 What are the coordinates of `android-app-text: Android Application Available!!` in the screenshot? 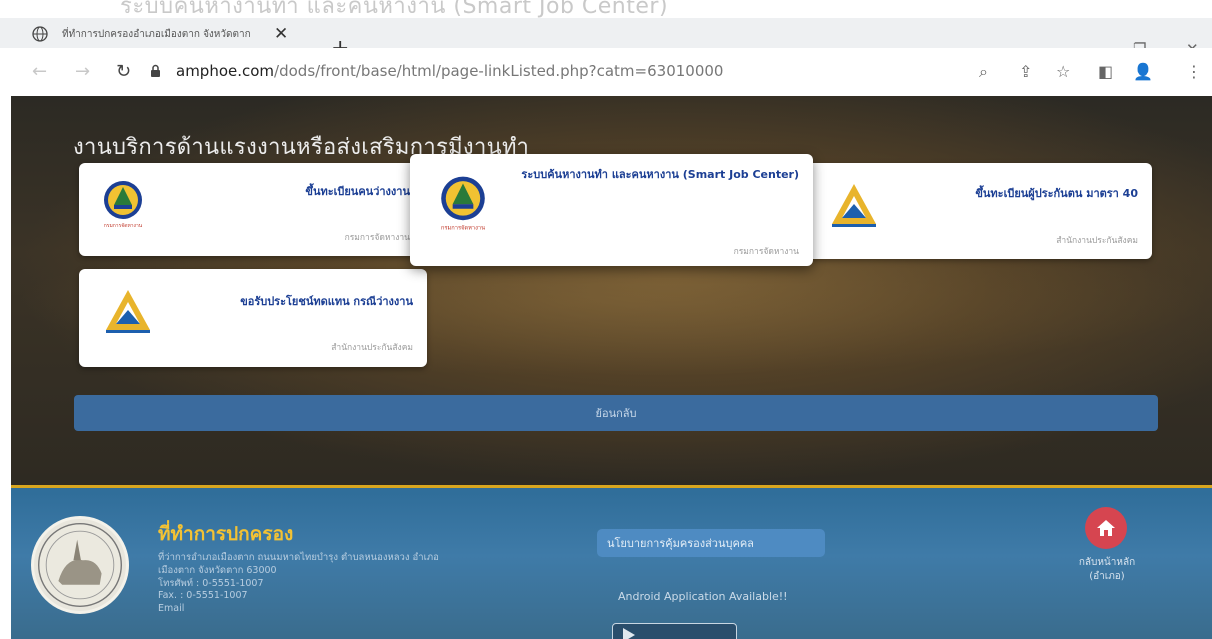 It's located at (703, 596).